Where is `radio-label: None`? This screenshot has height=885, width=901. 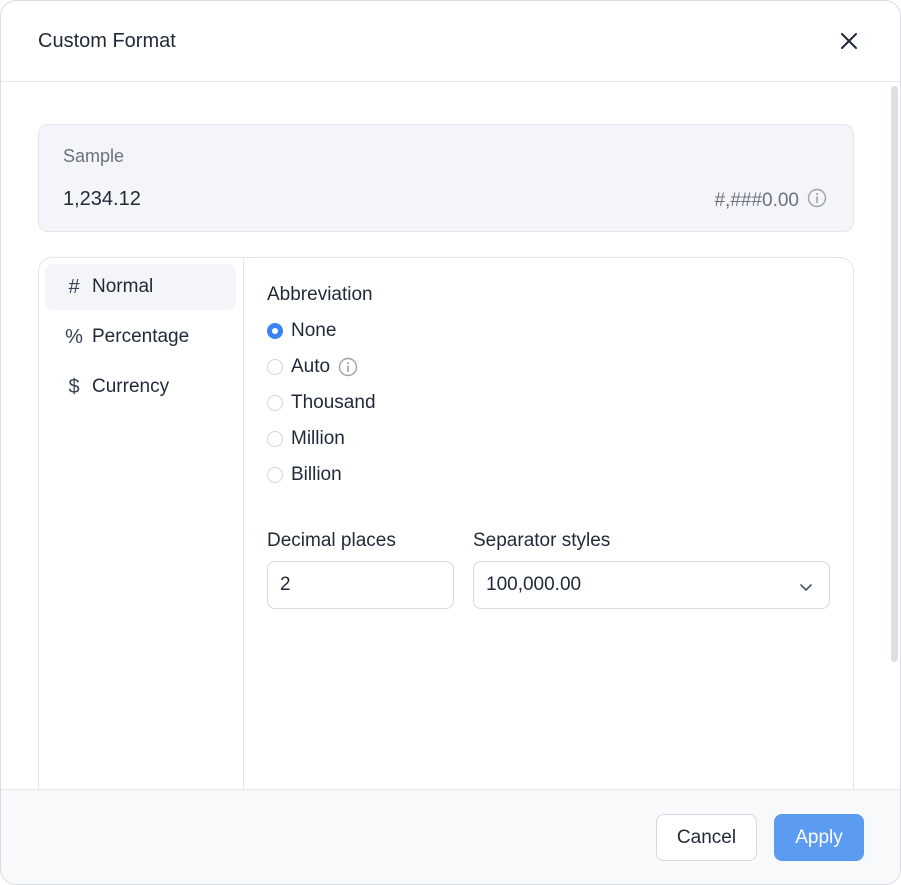 radio-label: None is located at coordinates (314, 330).